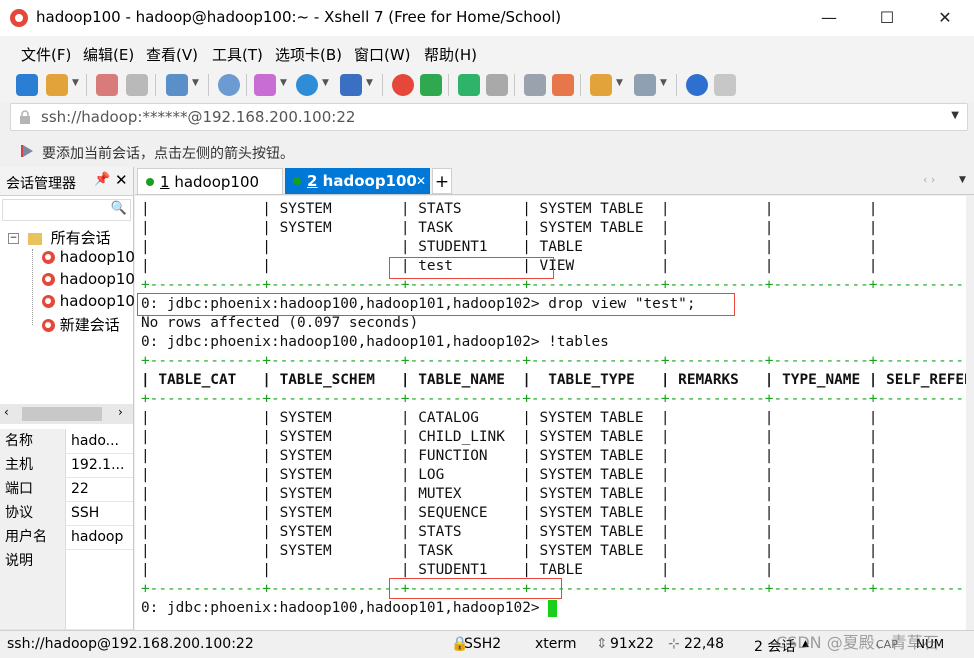  I want to click on help-icon, so click(697, 85).